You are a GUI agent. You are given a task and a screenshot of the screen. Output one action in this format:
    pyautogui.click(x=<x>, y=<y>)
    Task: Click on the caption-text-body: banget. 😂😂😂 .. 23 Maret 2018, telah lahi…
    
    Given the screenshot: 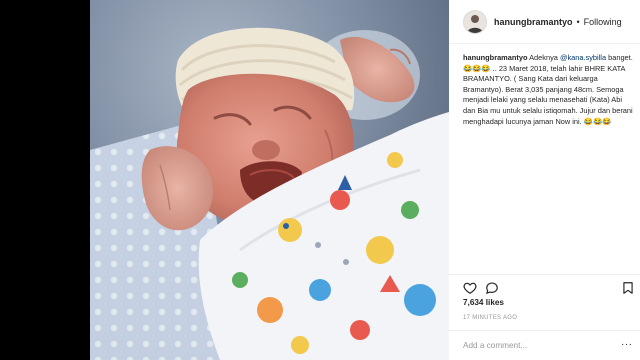 What is the action you would take?
    pyautogui.click(x=548, y=89)
    